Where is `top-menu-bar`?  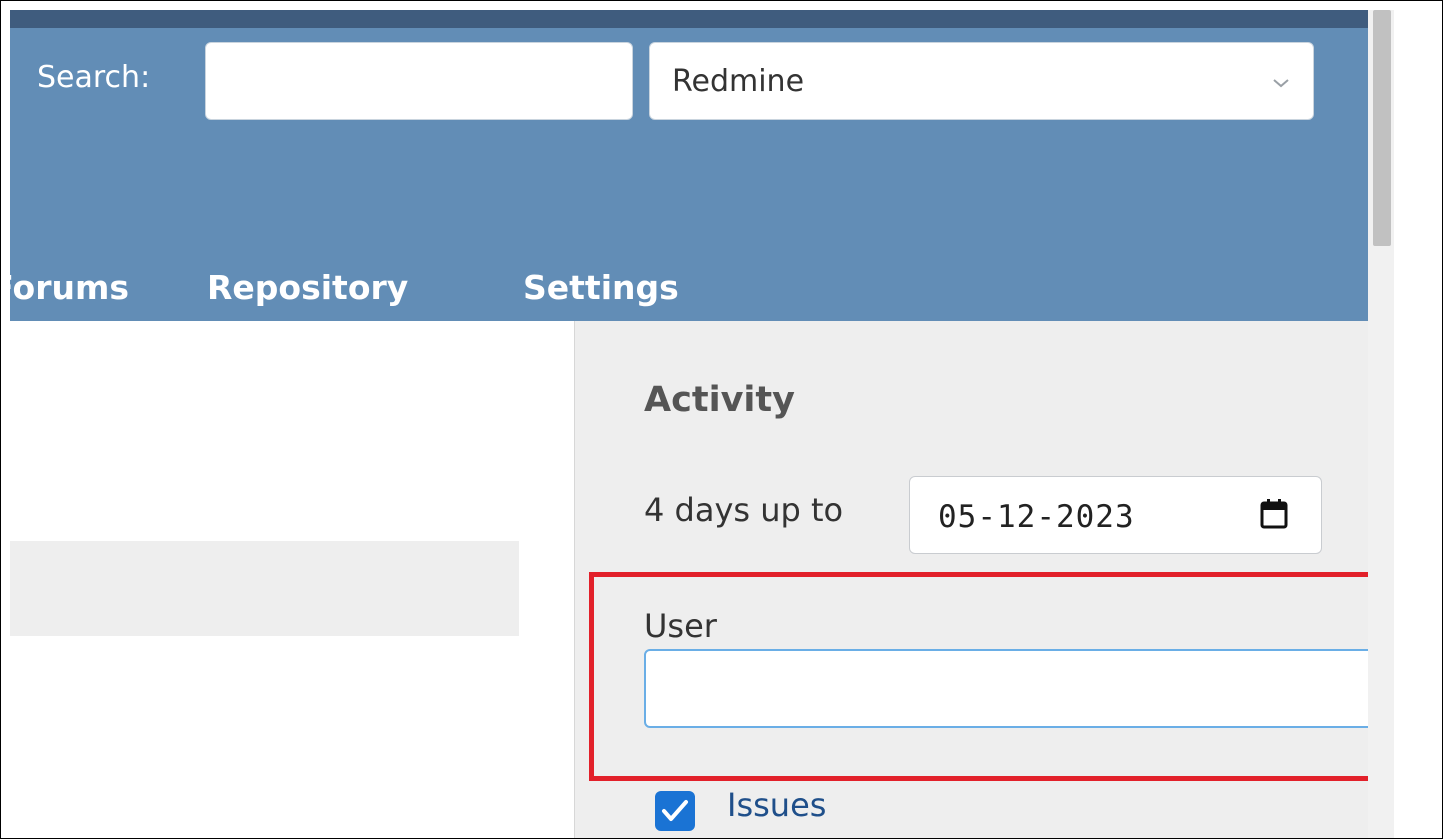 top-menu-bar is located at coordinates (689, 19).